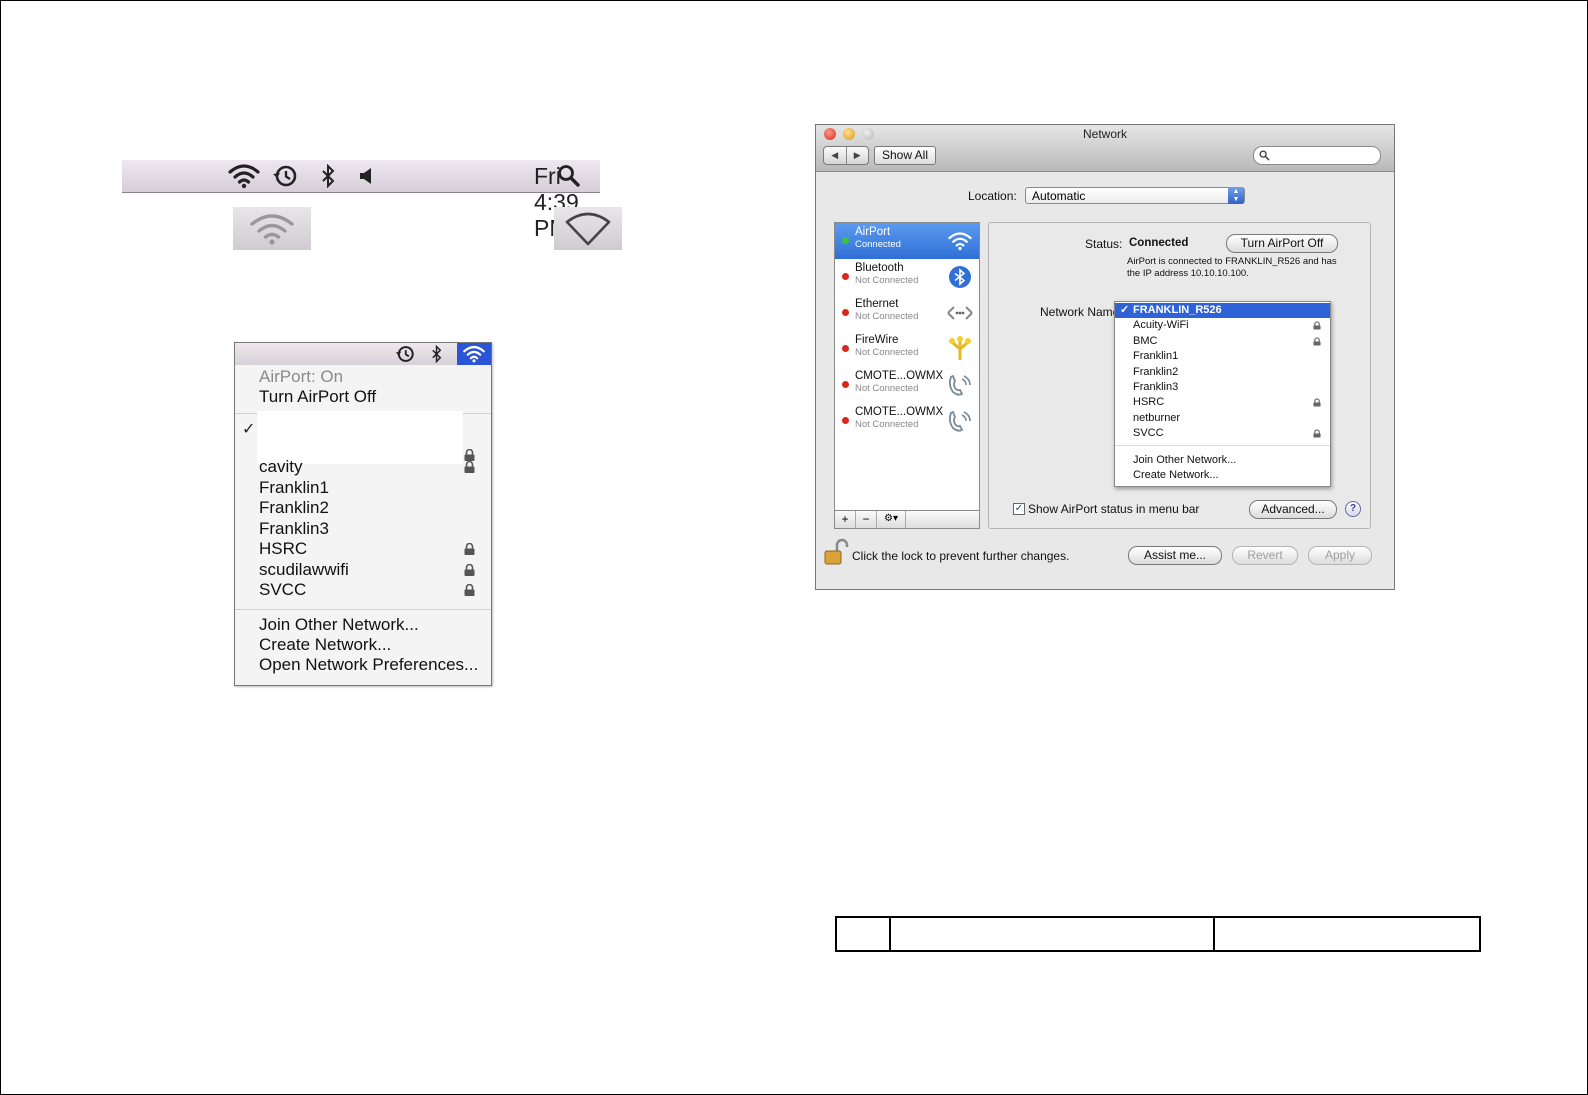  What do you see at coordinates (1282, 243) in the screenshot?
I see `turn-airport-off-button: Turn AirPort Off` at bounding box center [1282, 243].